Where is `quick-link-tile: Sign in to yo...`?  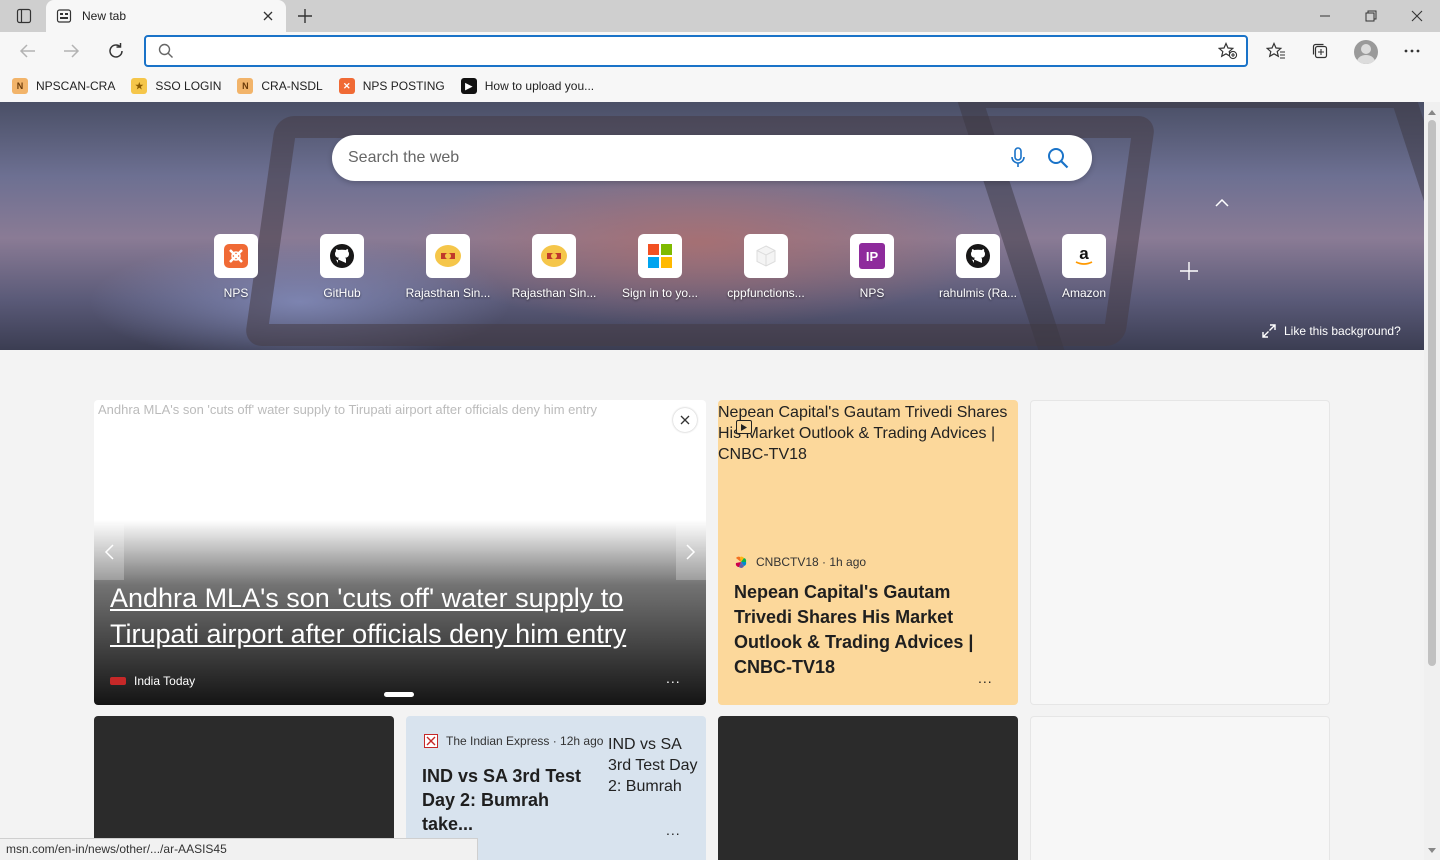 quick-link-tile: Sign in to yo... is located at coordinates (660, 267).